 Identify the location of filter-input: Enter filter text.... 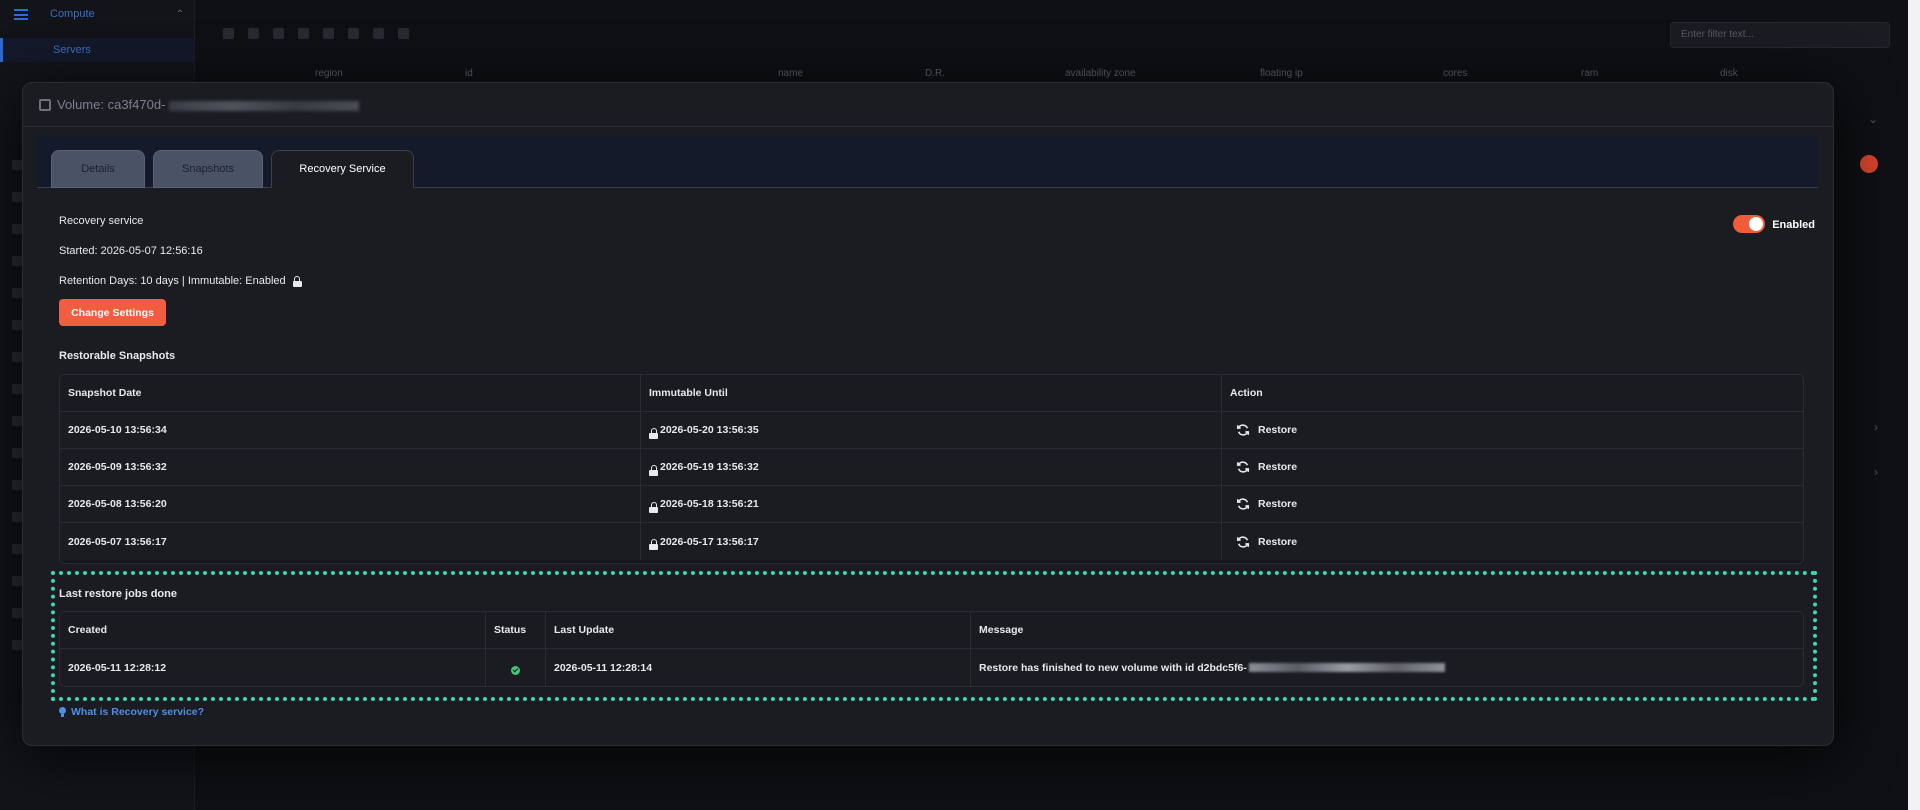
(1780, 35).